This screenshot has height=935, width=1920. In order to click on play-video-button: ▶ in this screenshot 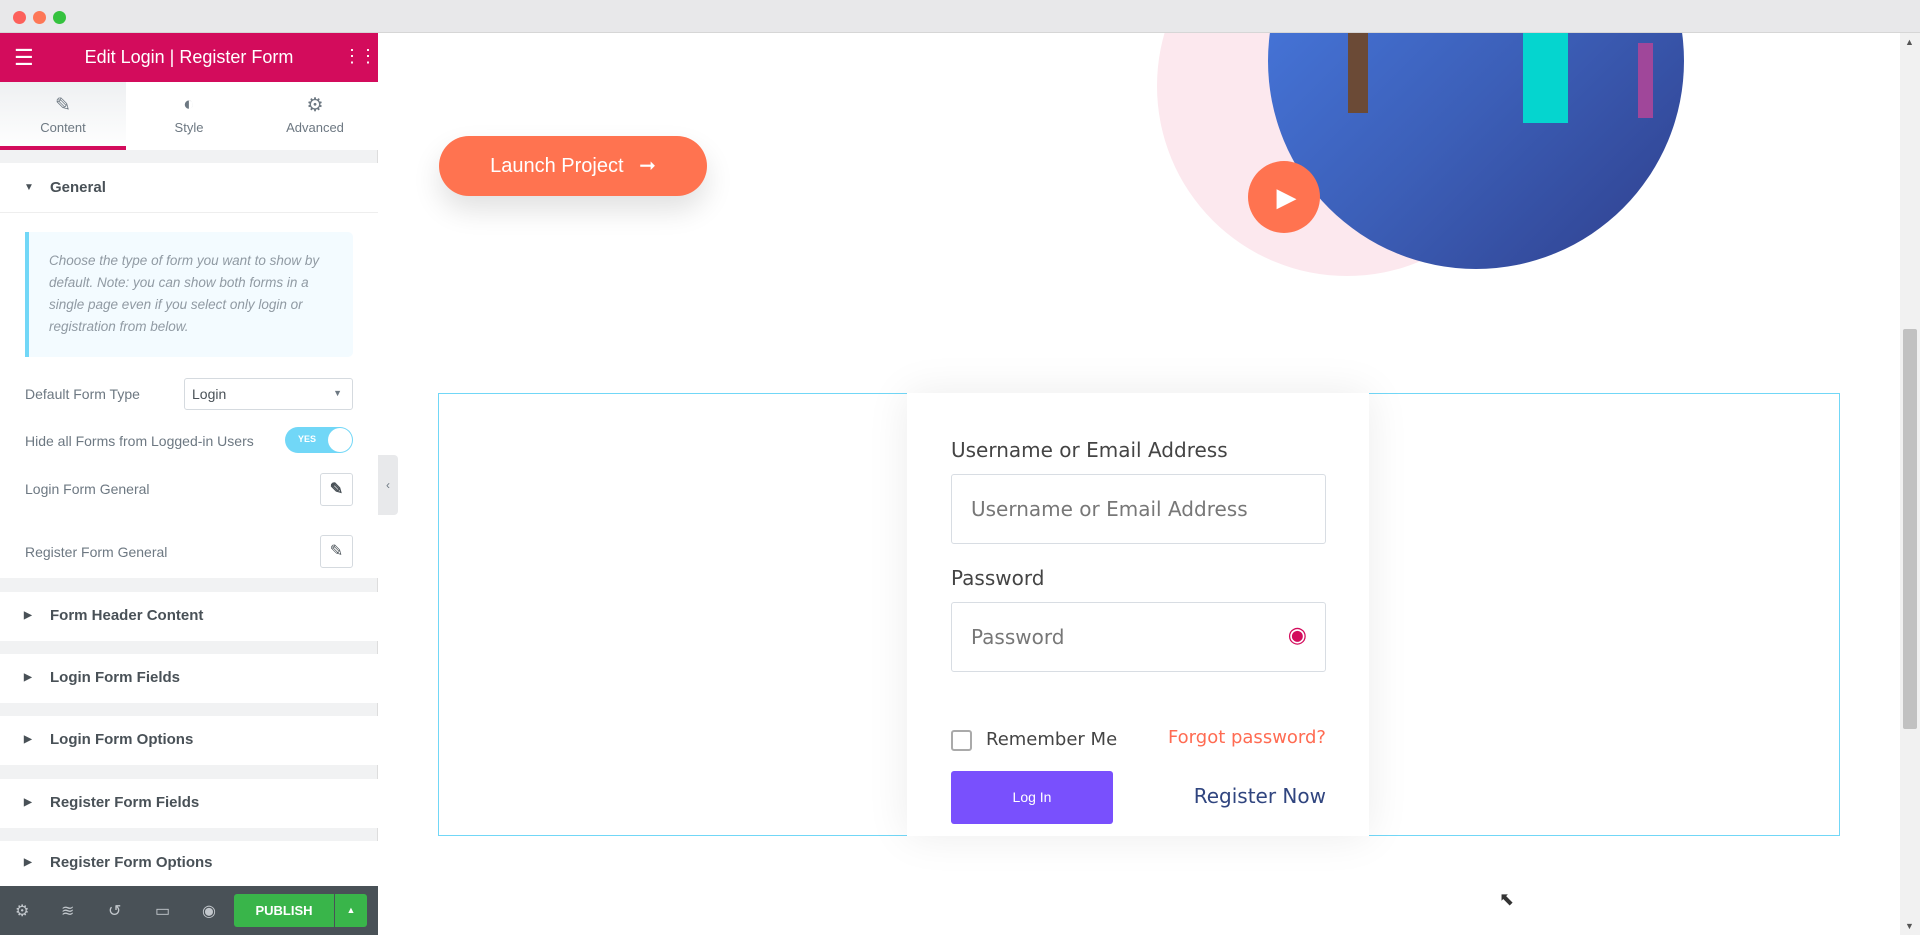, I will do `click(1284, 197)`.